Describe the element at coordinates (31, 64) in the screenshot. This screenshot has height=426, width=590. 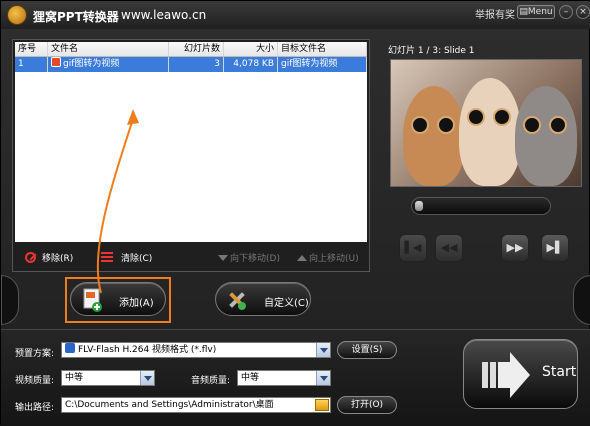
I see `row-index: 1` at that location.